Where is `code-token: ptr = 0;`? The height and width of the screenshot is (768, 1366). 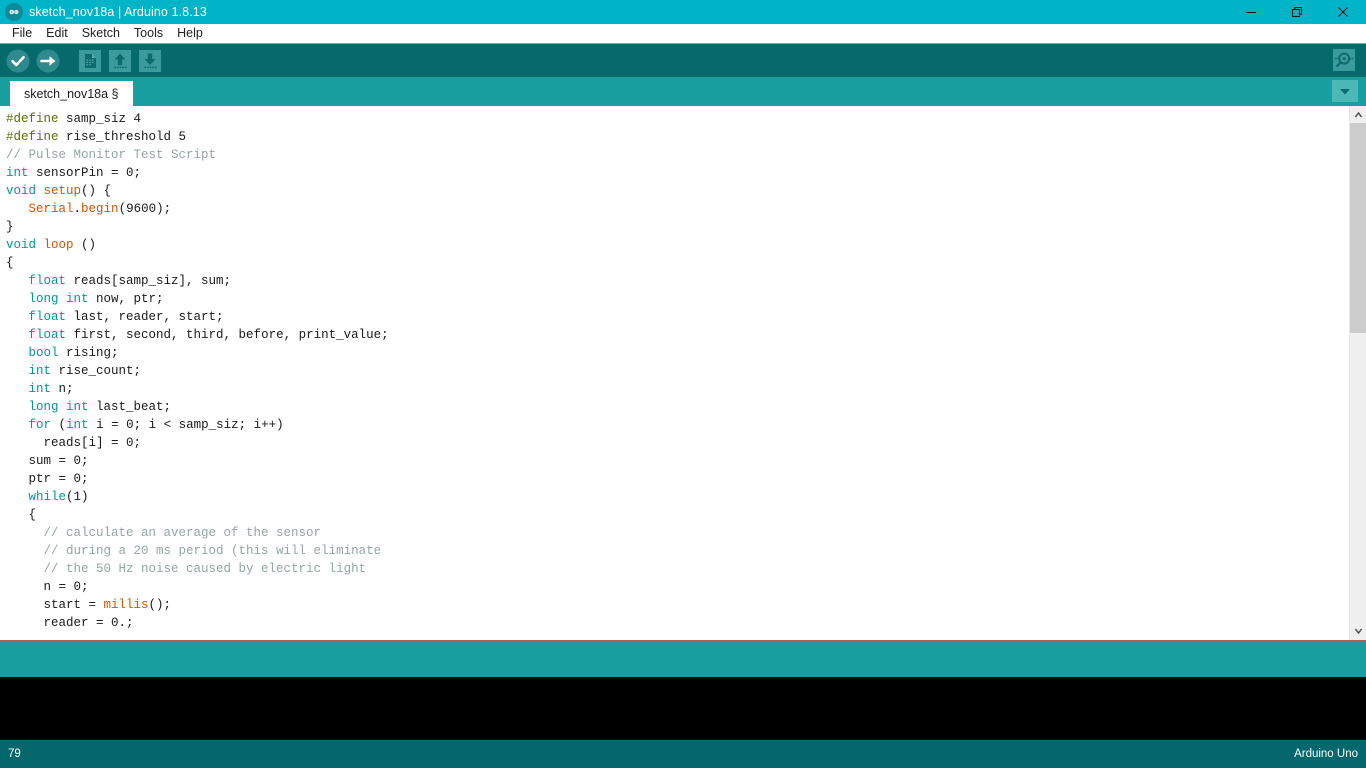 code-token: ptr = 0; is located at coordinates (47, 479).